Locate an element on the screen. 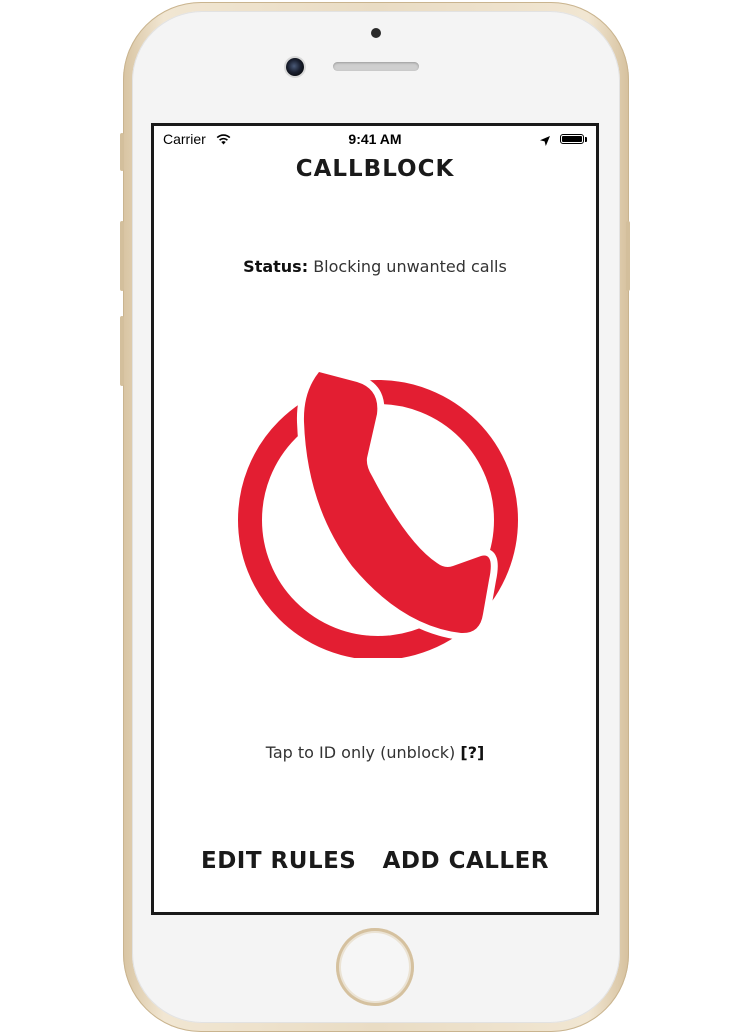  unblock-hint: Tap to ID only (unblock) [?] is located at coordinates (375, 752).